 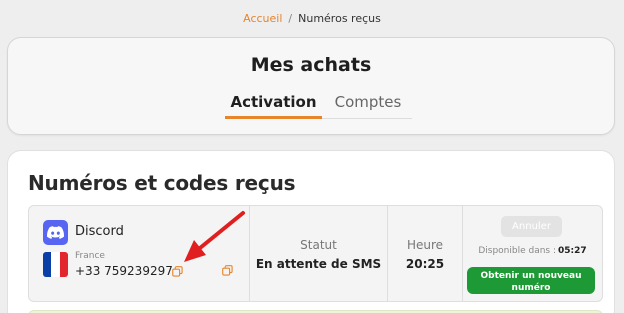 I want to click on availability-timer: Disponible dans :05:27, so click(x=532, y=251).